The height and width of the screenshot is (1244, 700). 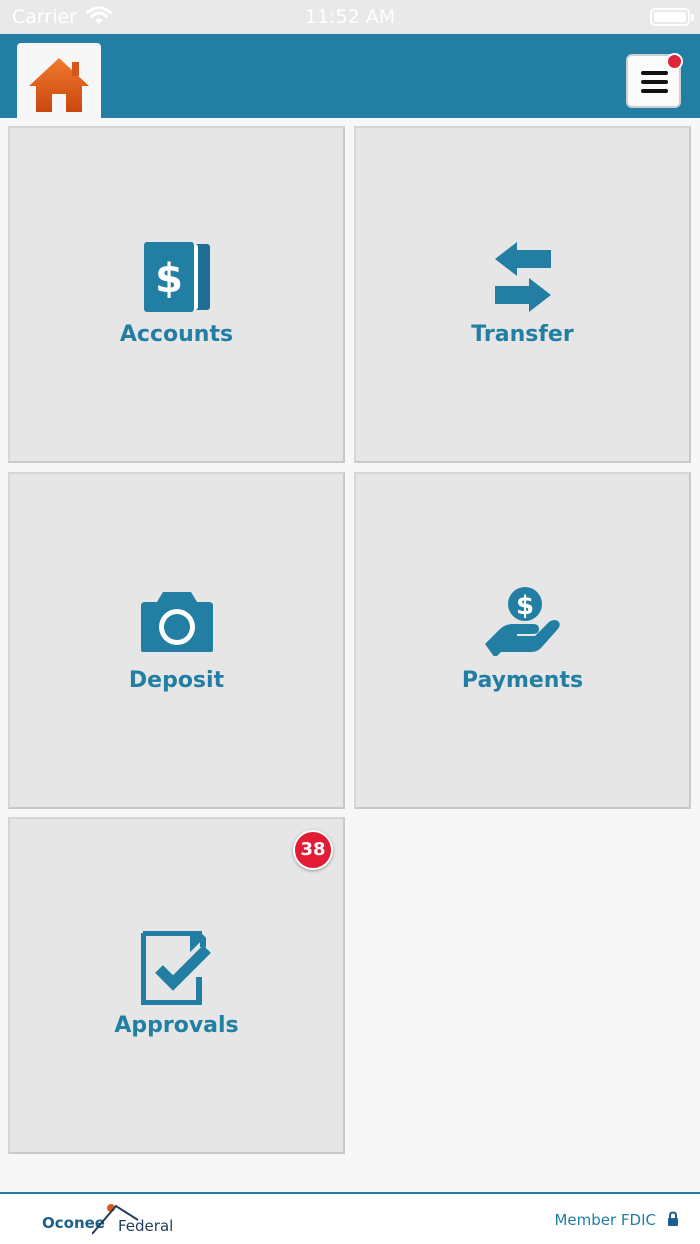 What do you see at coordinates (672, 17) in the screenshot?
I see `battery-icon` at bounding box center [672, 17].